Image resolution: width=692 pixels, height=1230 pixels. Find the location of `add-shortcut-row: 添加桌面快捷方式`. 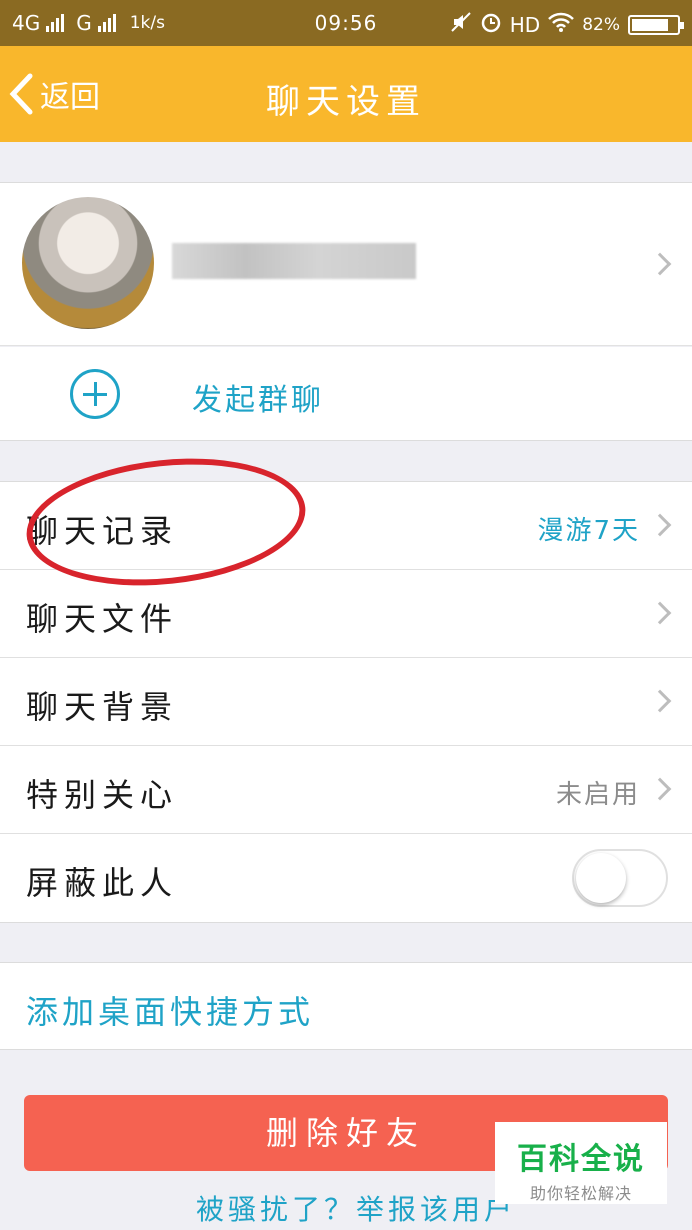

add-shortcut-row: 添加桌面快捷方式 is located at coordinates (346, 1006).